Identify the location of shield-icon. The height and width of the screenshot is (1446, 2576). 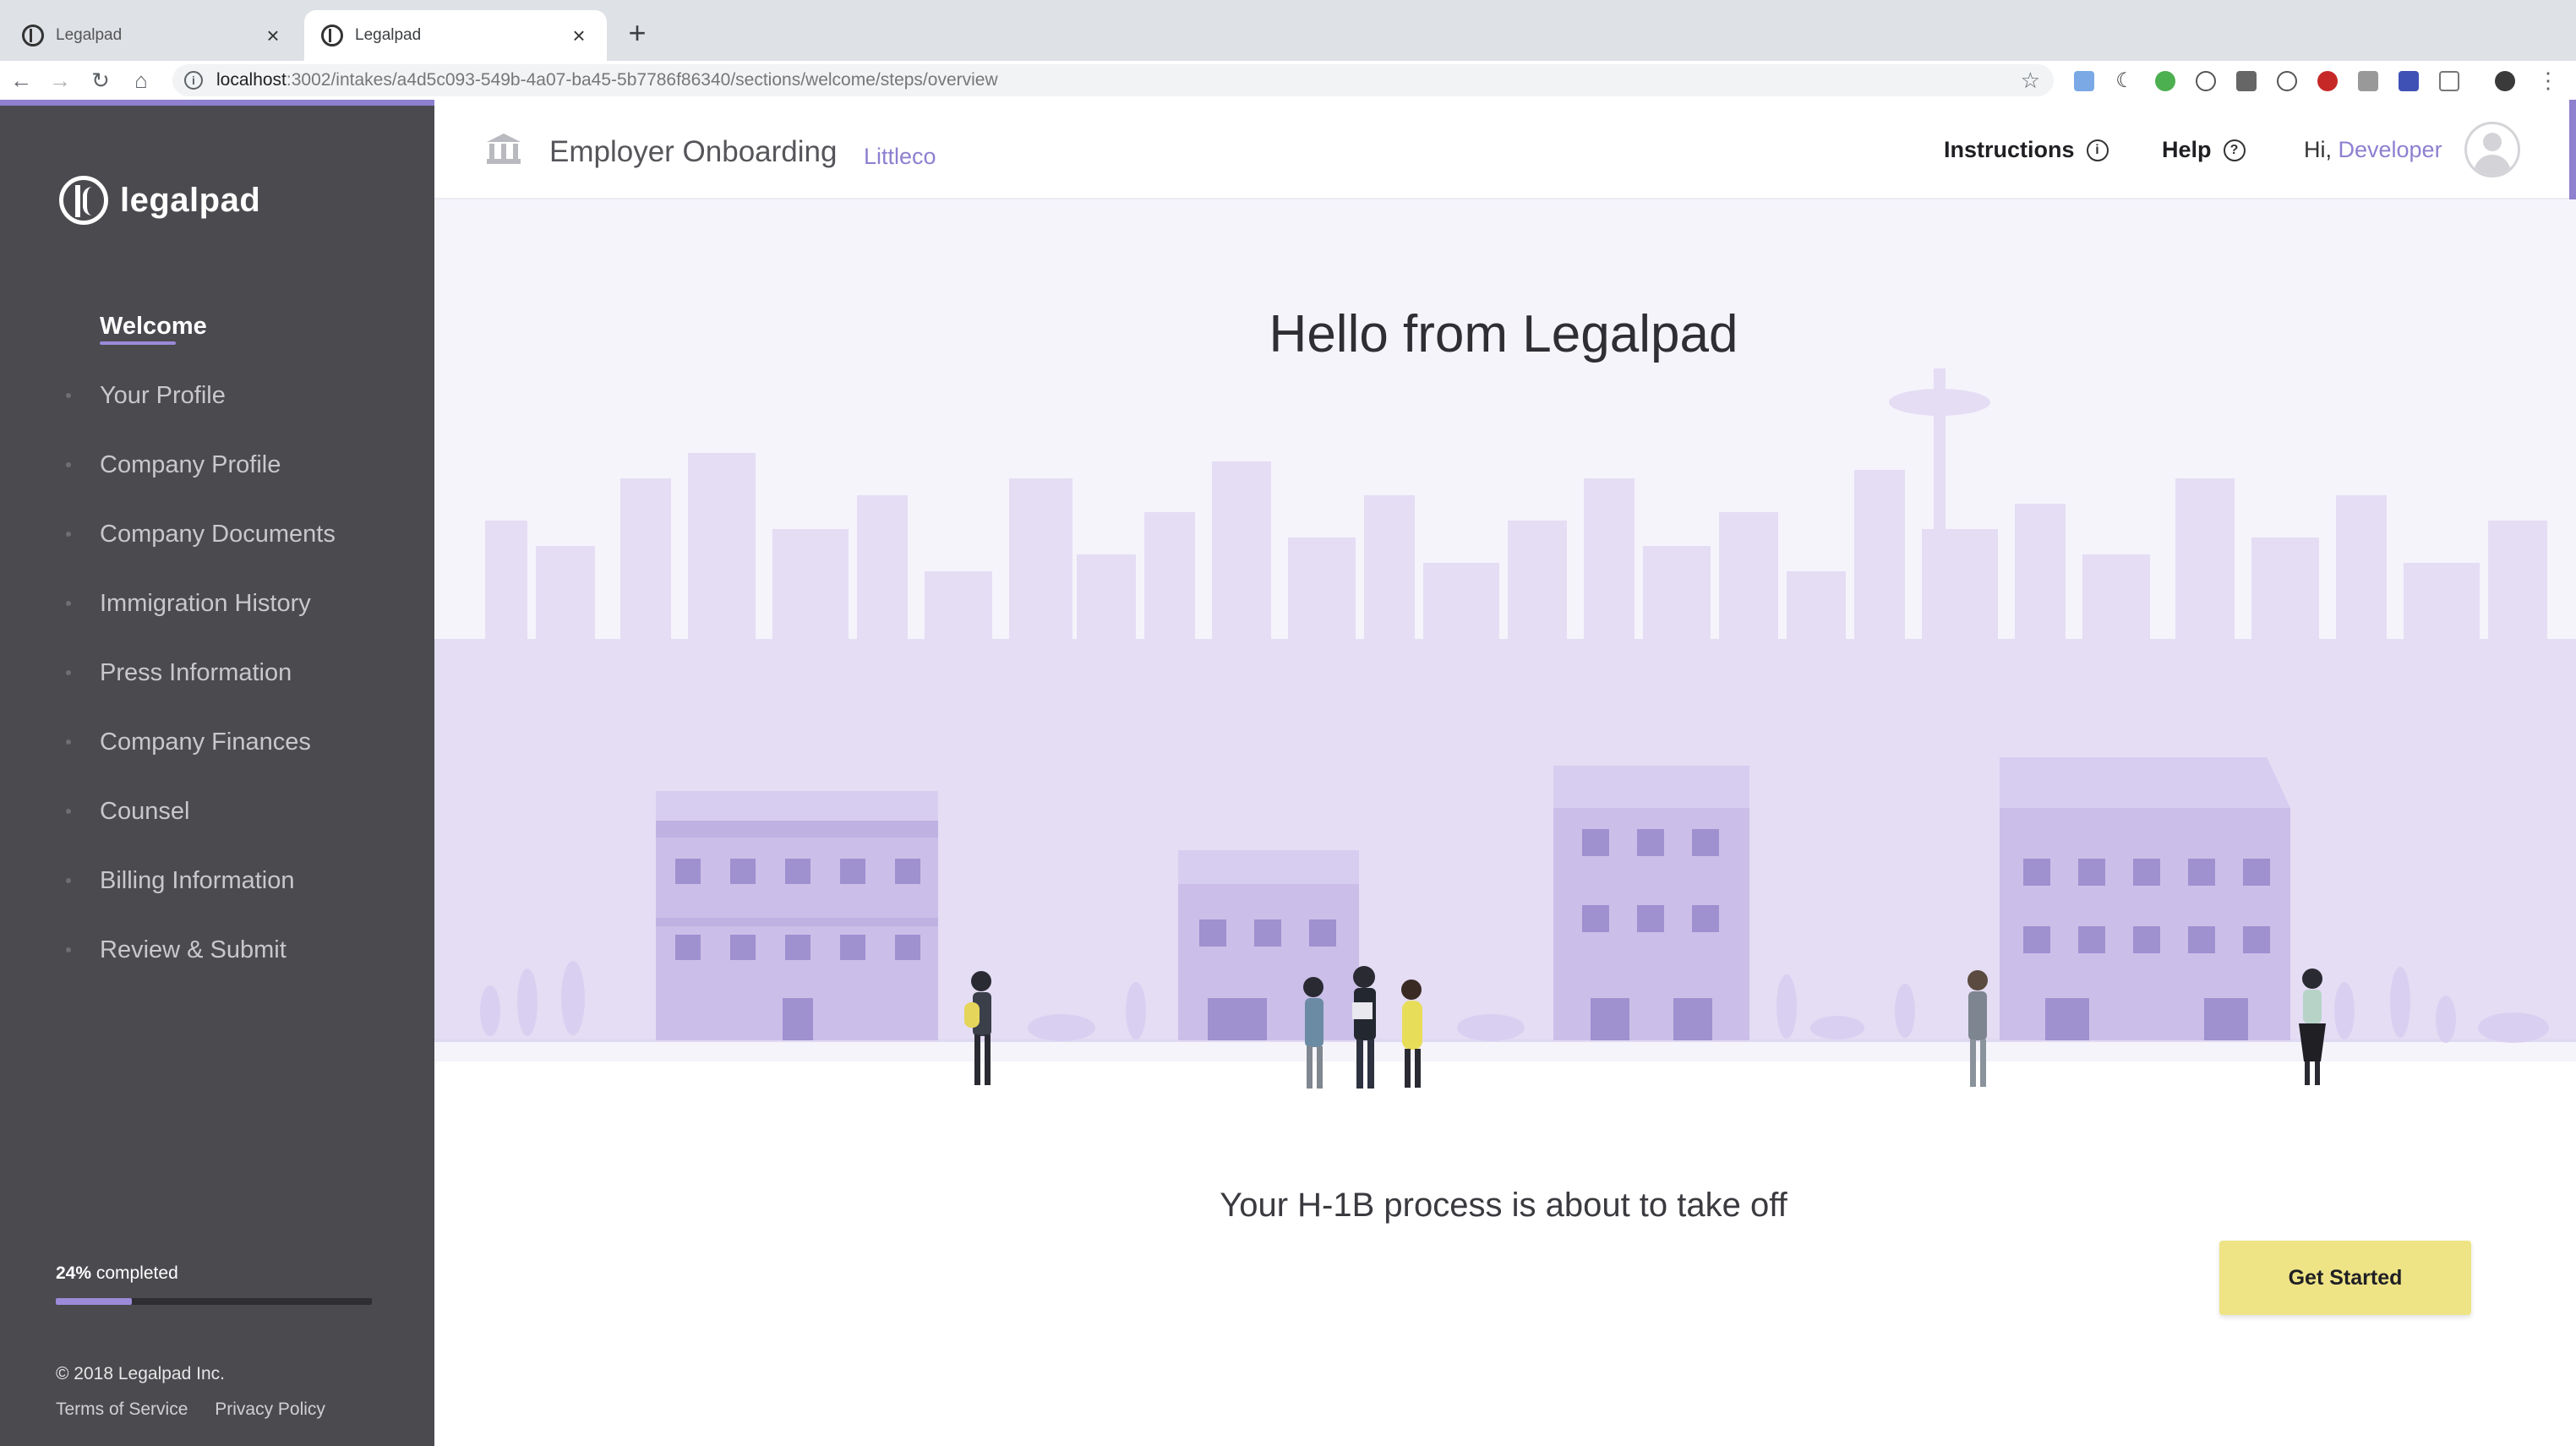
(2449, 81).